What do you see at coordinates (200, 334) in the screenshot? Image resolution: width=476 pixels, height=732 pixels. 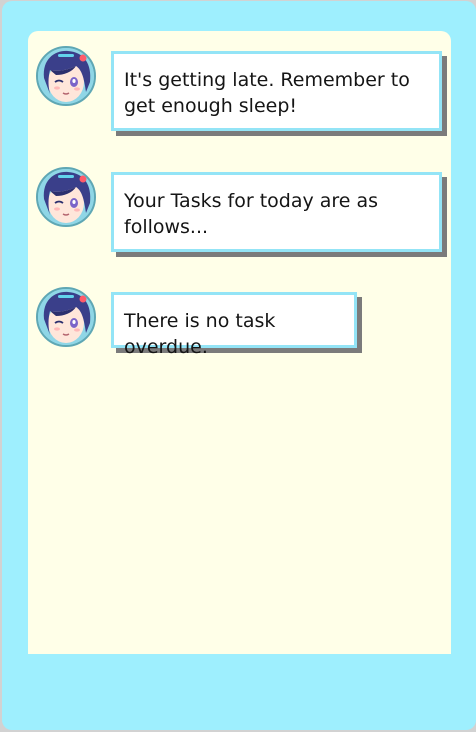 I see `message-text: There is no task overdue.` at bounding box center [200, 334].